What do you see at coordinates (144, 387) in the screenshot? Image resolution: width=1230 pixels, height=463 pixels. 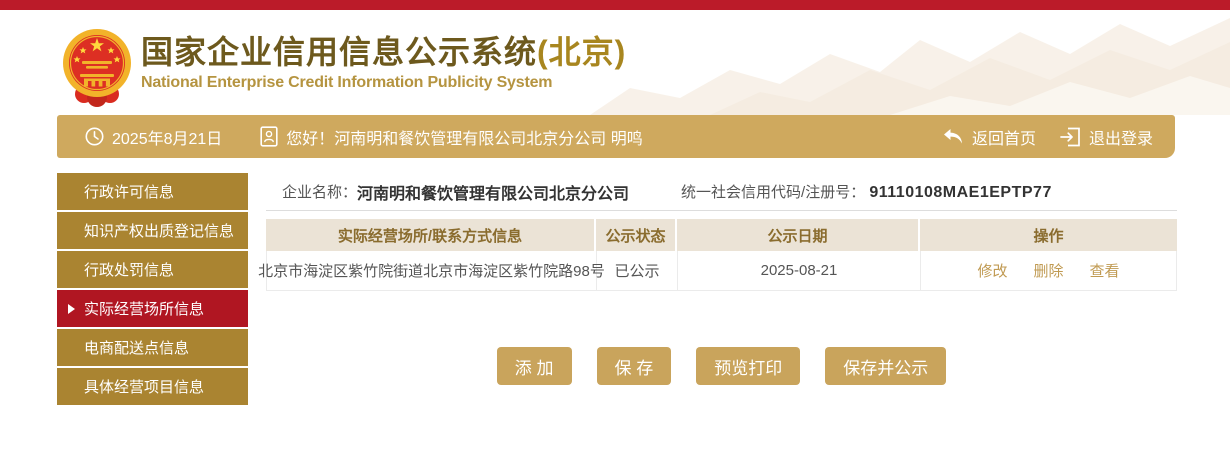 I see `sidebar-item-label: 具体经营项目信息` at bounding box center [144, 387].